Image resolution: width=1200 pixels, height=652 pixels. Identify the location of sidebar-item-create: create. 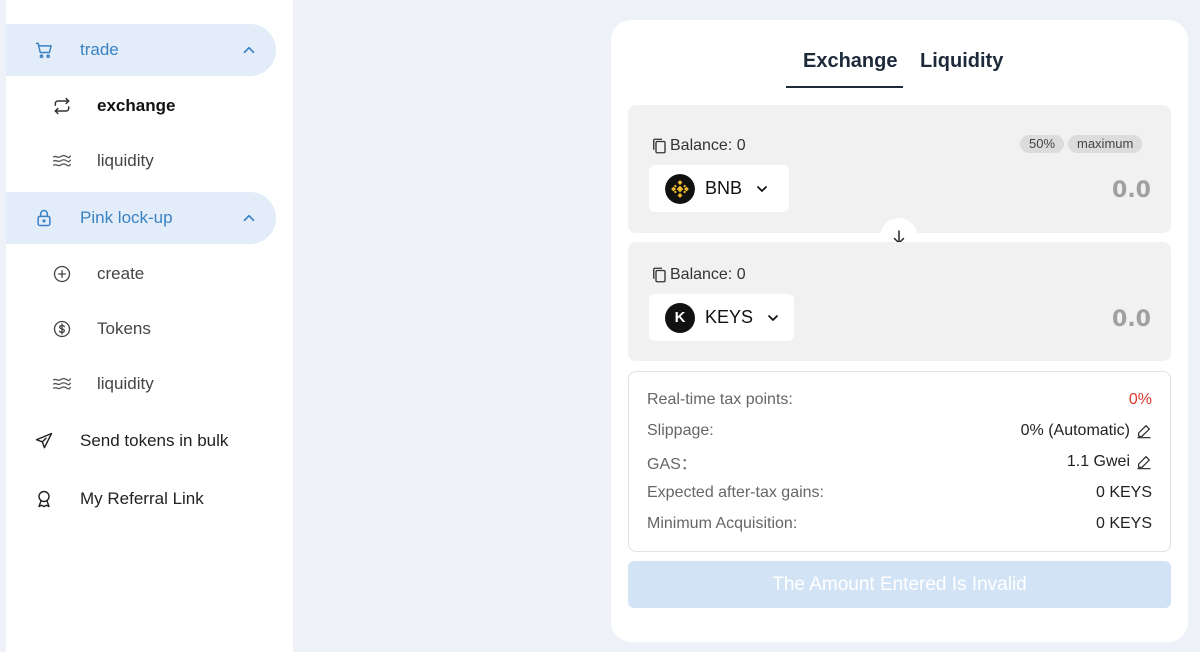
(141, 274).